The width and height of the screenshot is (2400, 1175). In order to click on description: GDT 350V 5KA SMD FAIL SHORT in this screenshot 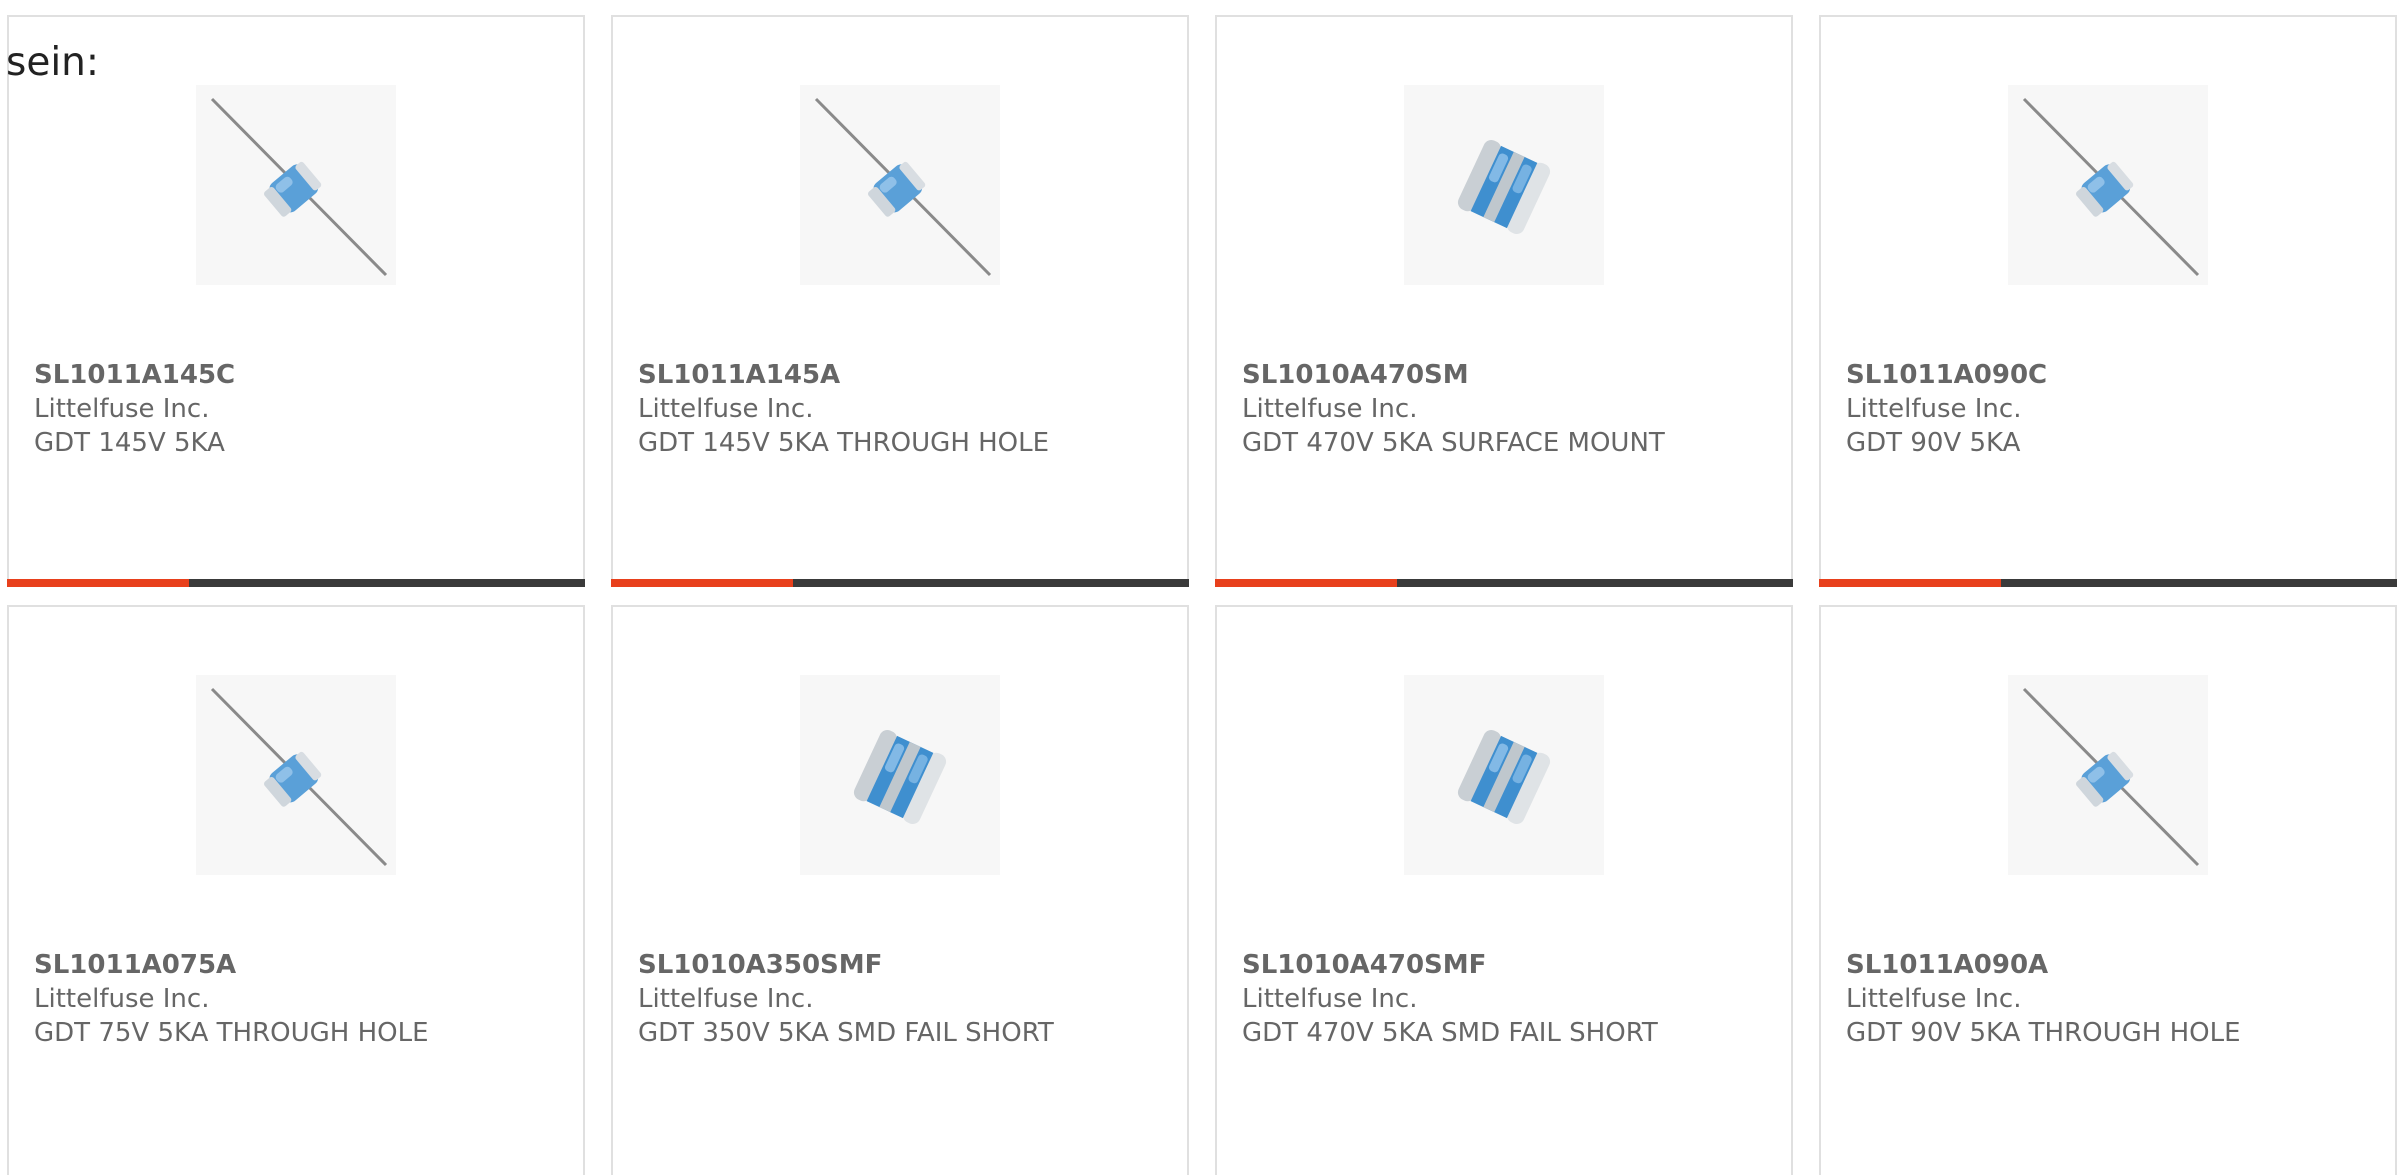, I will do `click(846, 1033)`.